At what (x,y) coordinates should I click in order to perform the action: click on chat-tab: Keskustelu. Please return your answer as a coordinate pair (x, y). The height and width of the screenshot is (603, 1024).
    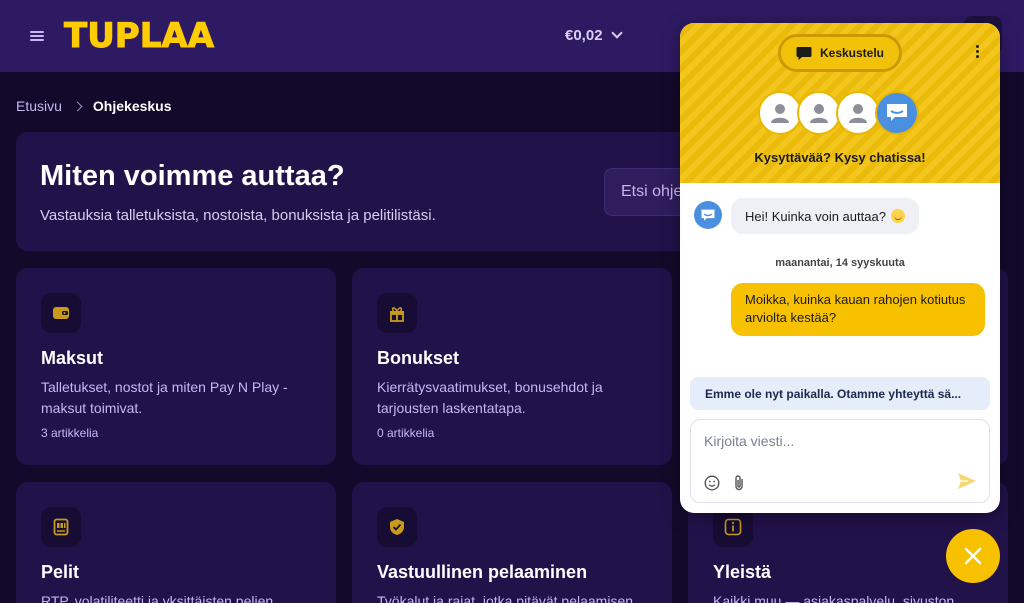
    Looking at the image, I should click on (840, 53).